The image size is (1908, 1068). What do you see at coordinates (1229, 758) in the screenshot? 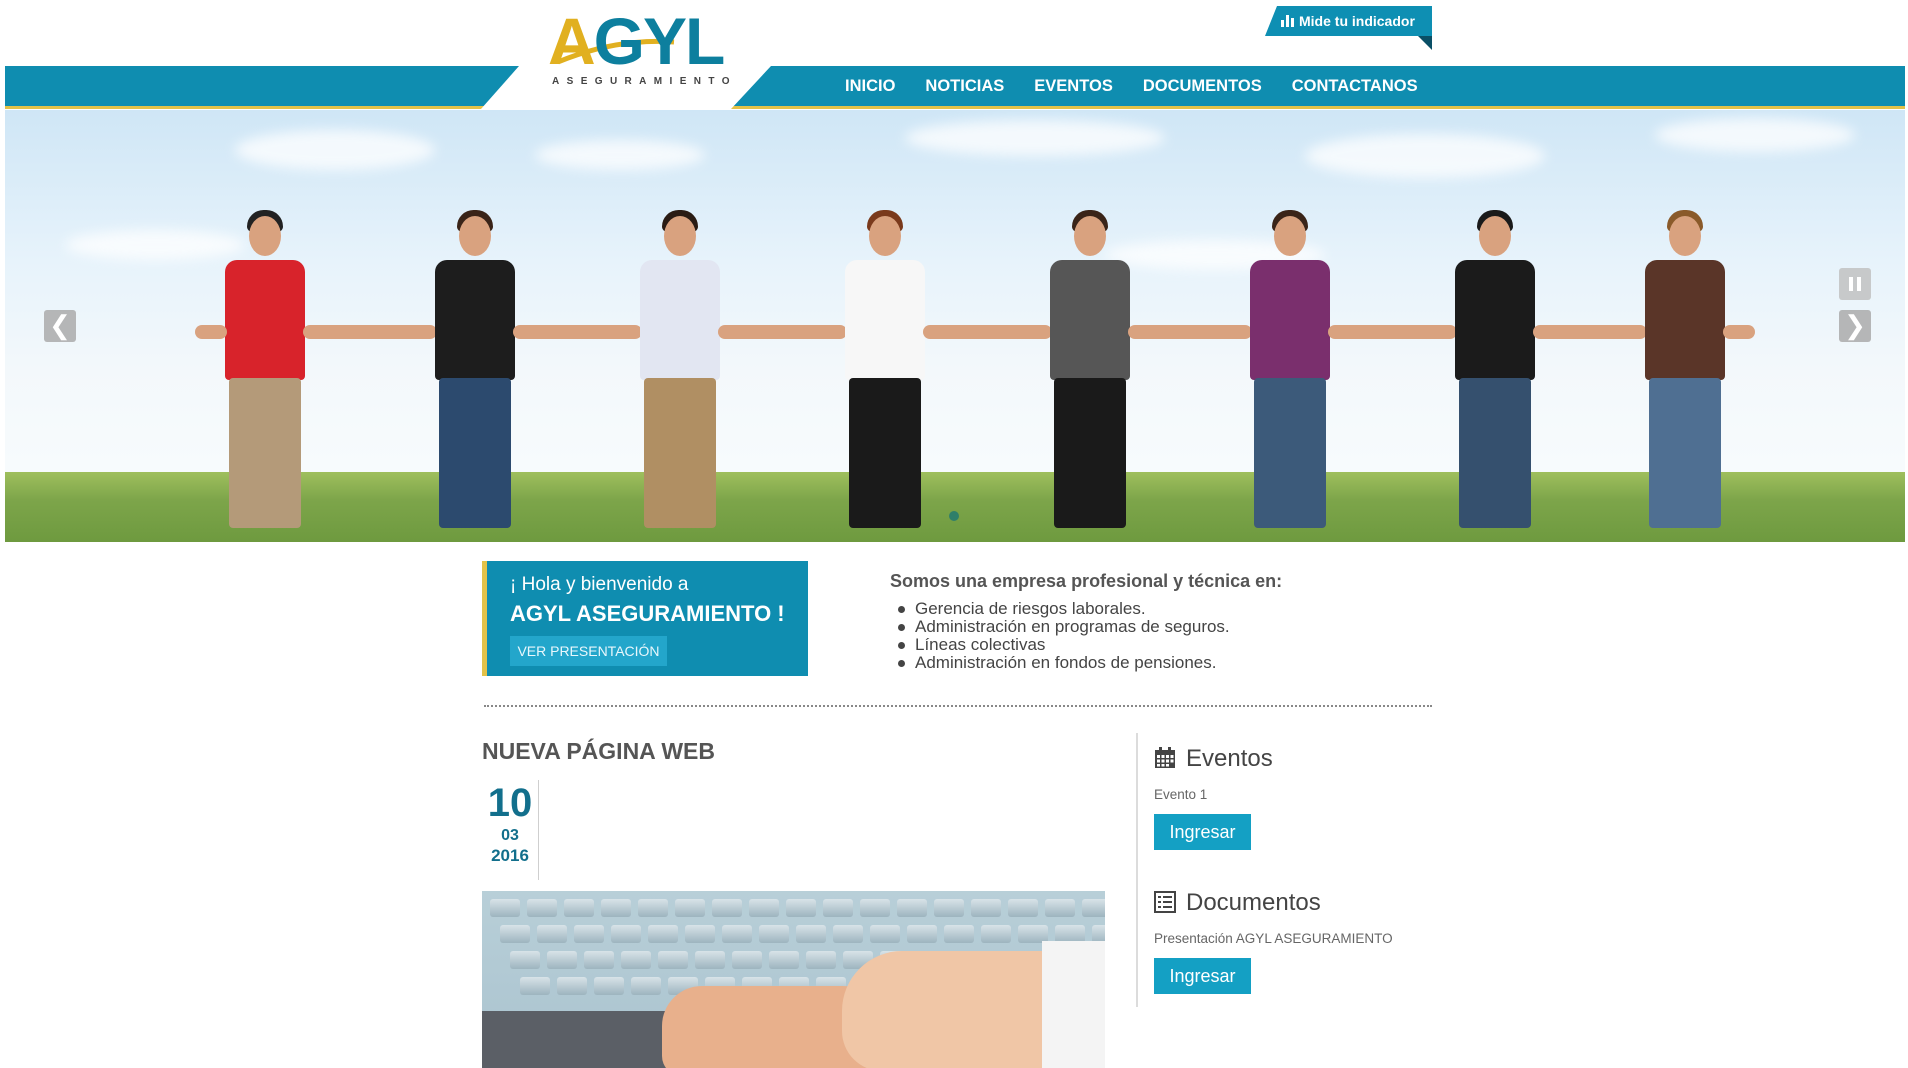
I see `events-title: Eventos` at bounding box center [1229, 758].